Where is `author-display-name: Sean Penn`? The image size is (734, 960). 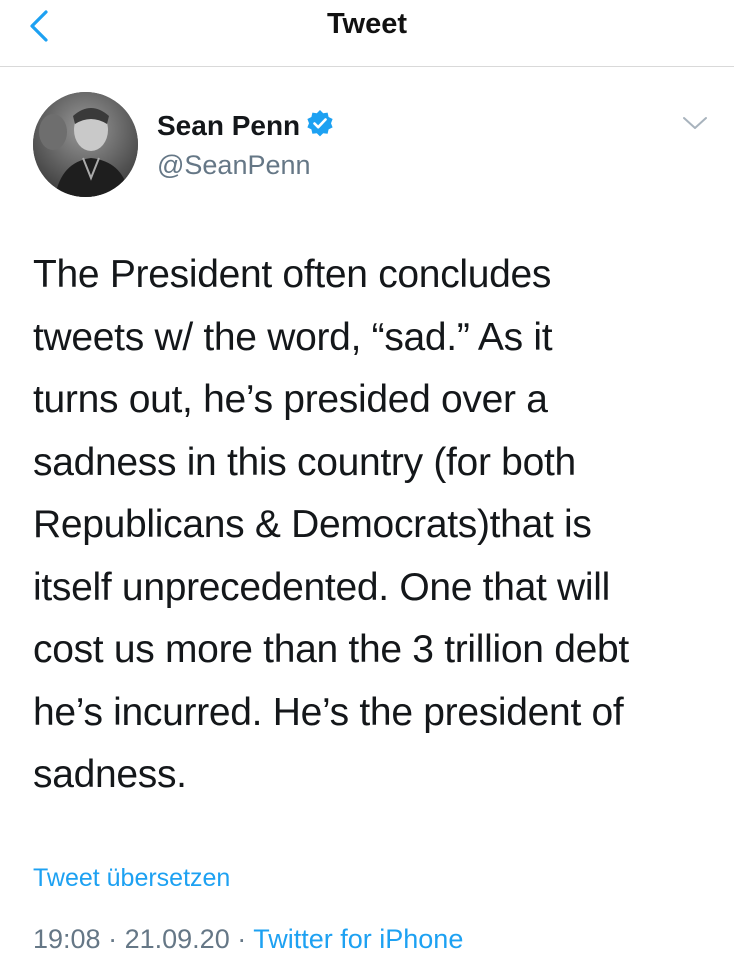 author-display-name: Sean Penn is located at coordinates (229, 125).